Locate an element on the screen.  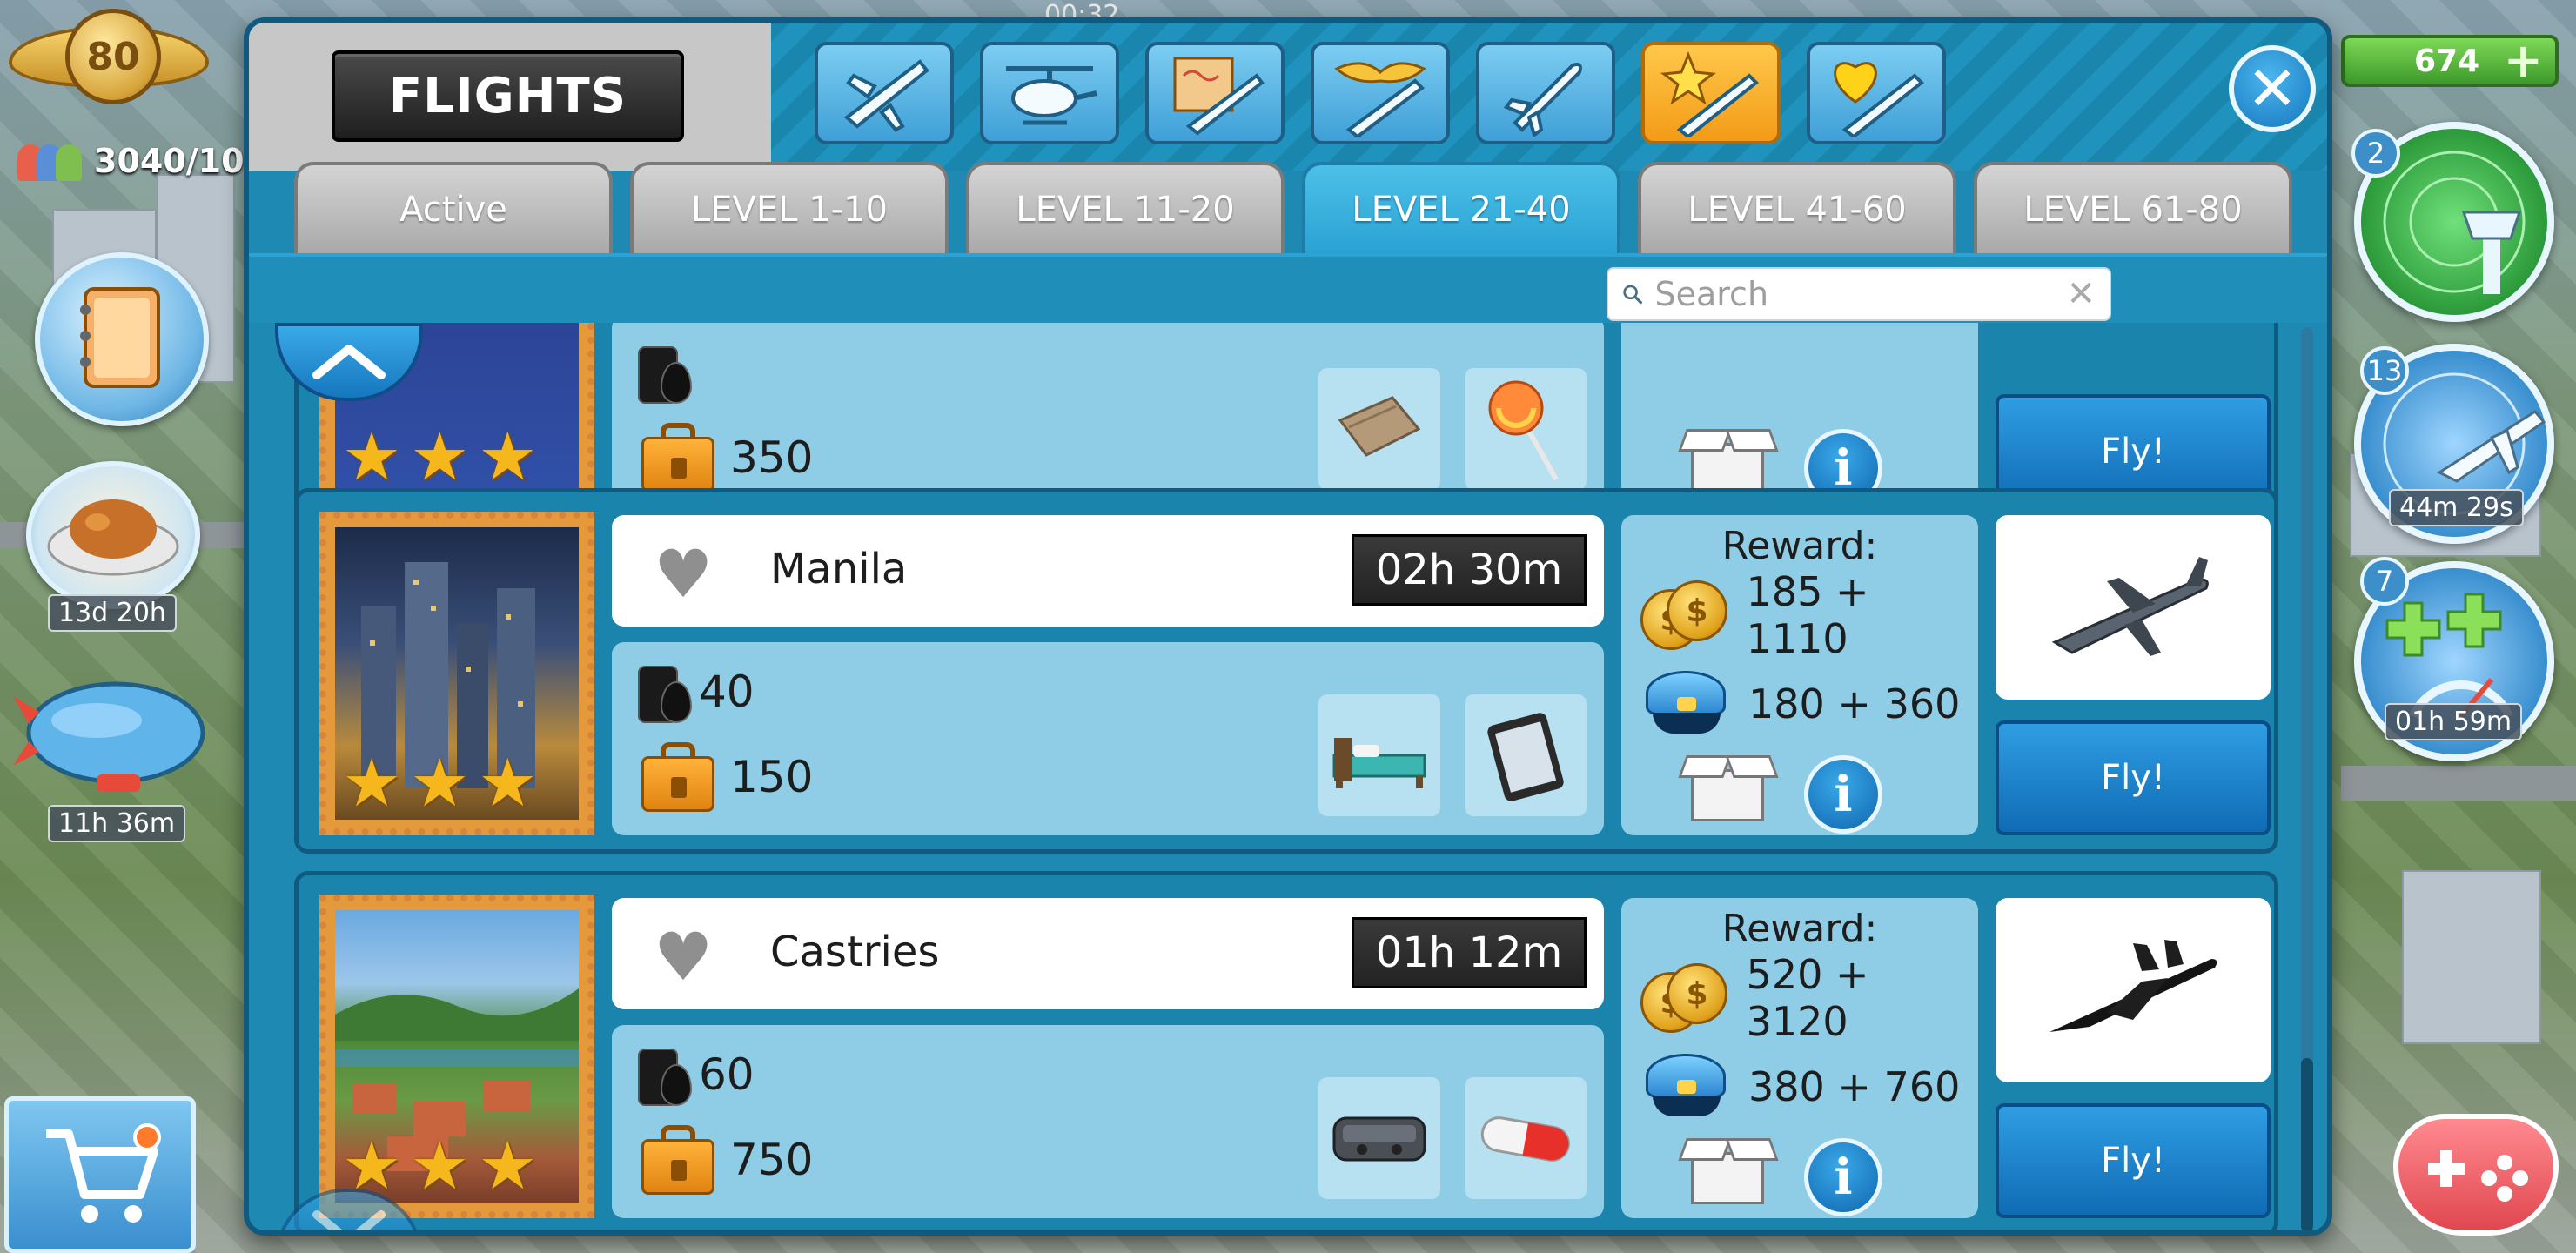
food-timer: 13d 20h is located at coordinates (112, 613).